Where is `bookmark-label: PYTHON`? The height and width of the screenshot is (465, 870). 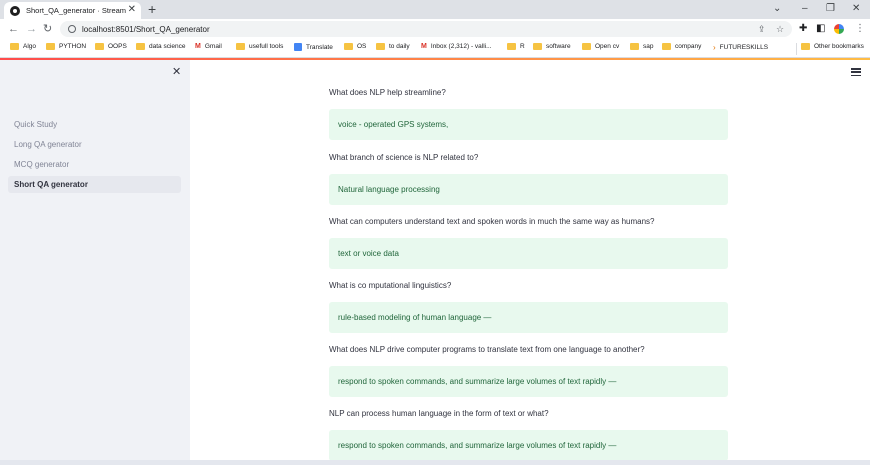
bookmark-label: PYTHON is located at coordinates (73, 46).